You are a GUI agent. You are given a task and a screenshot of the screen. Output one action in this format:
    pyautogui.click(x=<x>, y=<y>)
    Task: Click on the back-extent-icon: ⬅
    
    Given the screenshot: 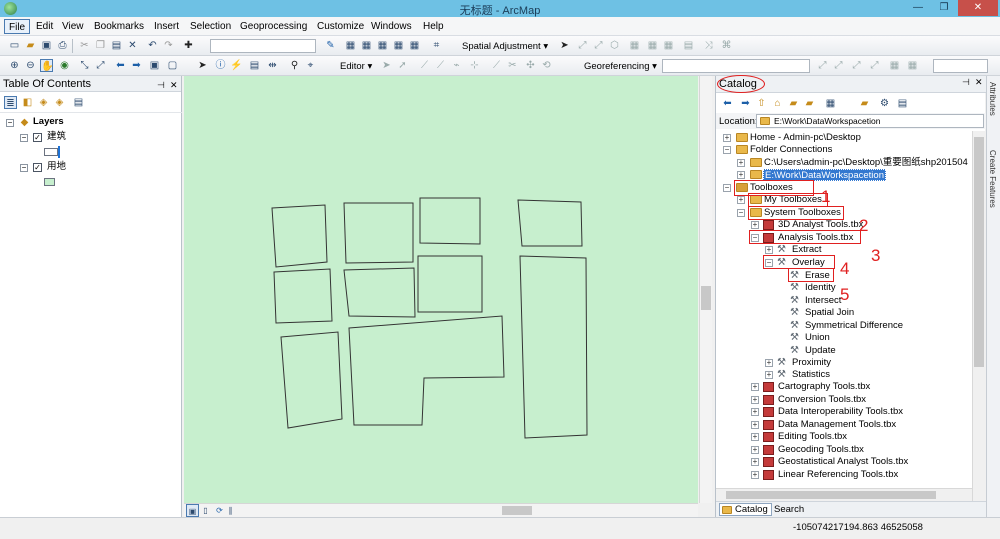 What is the action you would take?
    pyautogui.click(x=120, y=65)
    